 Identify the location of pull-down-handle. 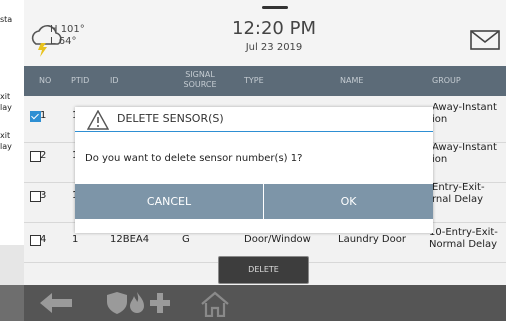
(275, 7).